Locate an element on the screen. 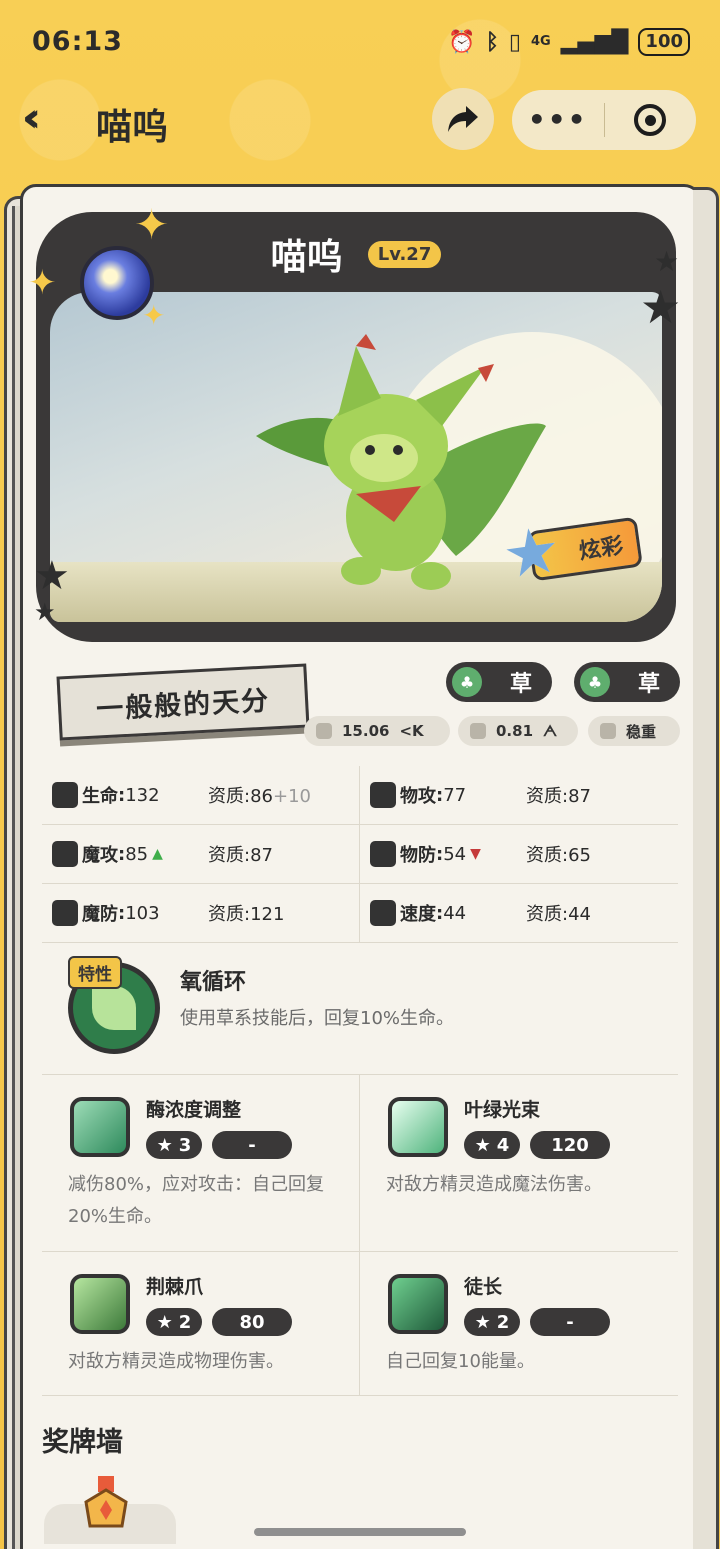  skill-desc: 对敌方精灵造成物理伤害。 is located at coordinates (176, 1361).